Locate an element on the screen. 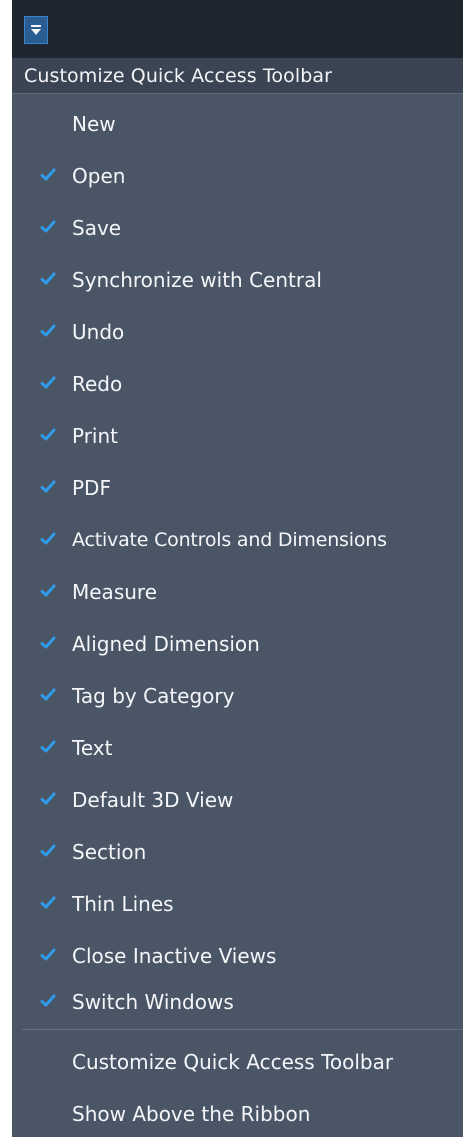 Image resolution: width=463 pixels, height=1140 pixels. menu-title: Customize Quick Access Toolbar is located at coordinates (178, 75).